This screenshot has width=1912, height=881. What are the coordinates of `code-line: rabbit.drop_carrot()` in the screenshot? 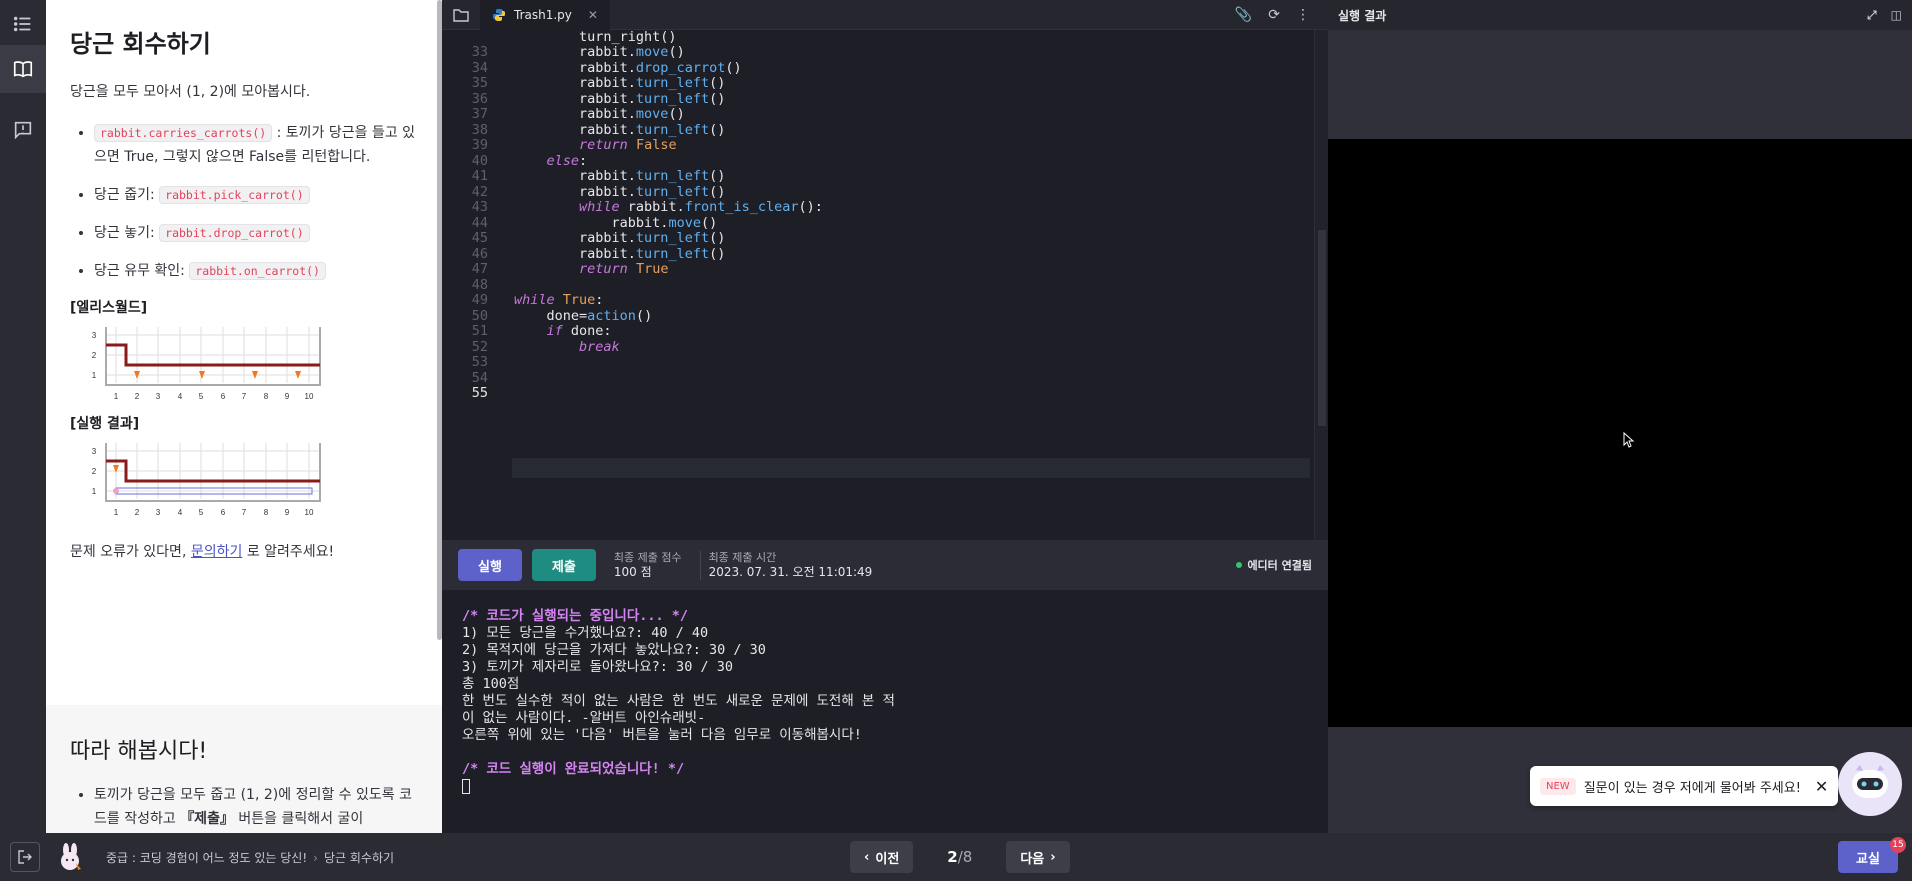 It's located at (628, 67).